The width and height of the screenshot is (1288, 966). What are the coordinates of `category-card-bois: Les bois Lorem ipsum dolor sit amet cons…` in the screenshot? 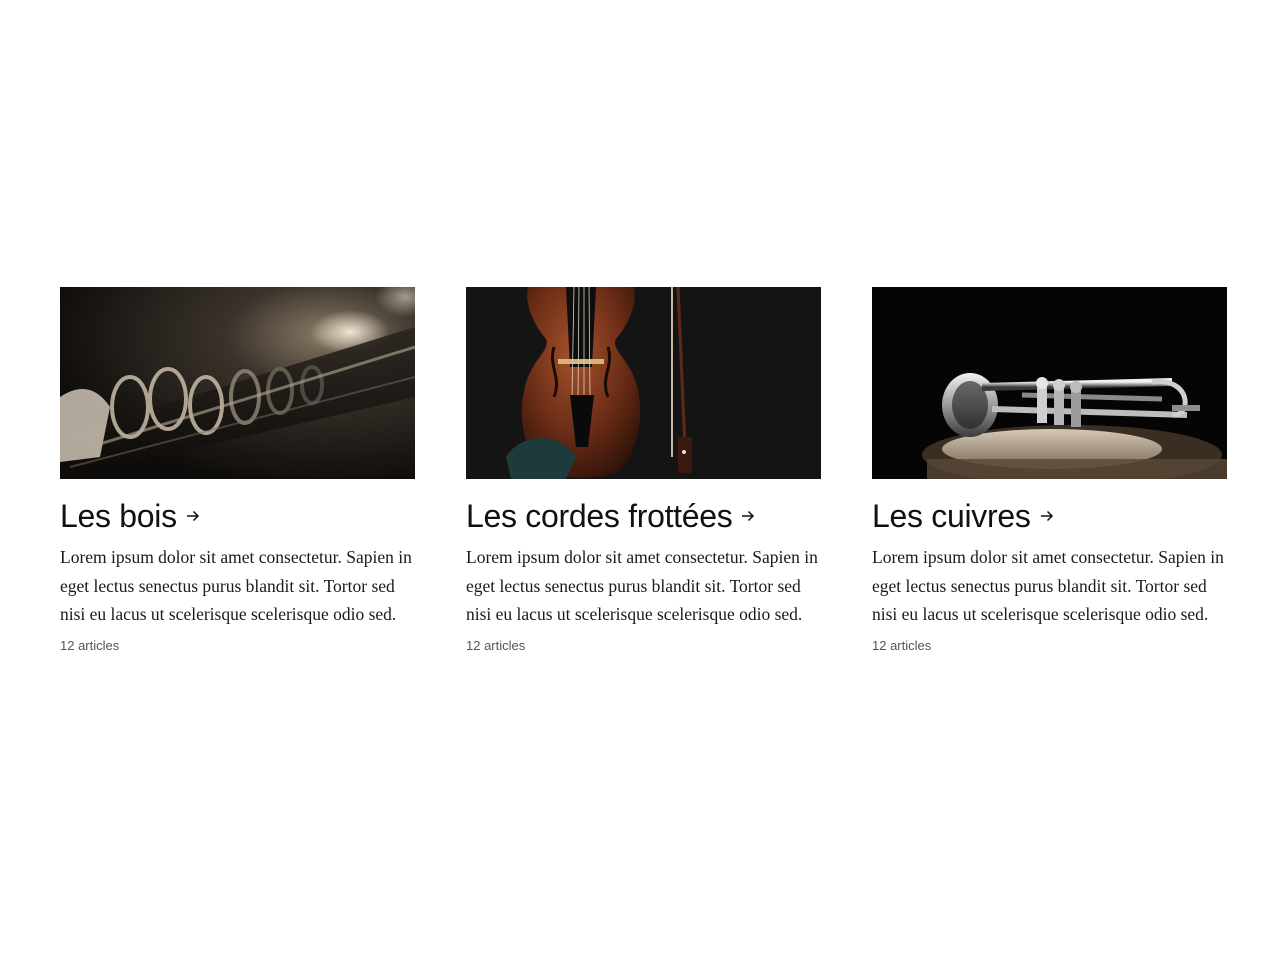 It's located at (237, 470).